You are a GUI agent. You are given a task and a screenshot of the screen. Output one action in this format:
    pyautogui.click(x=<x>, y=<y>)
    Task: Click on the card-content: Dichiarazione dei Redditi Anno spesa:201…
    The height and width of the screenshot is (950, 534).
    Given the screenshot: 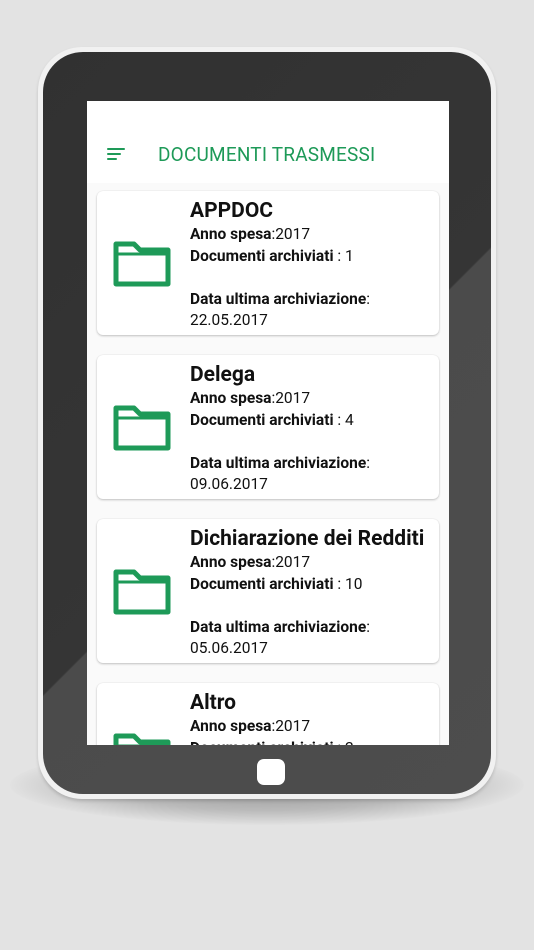 What is the action you would take?
    pyautogui.click(x=312, y=592)
    